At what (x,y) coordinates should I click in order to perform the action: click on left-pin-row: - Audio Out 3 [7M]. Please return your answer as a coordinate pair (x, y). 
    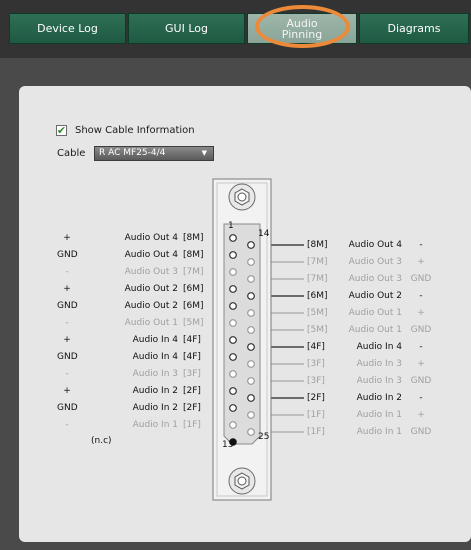
    Looking at the image, I should click on (137, 272).